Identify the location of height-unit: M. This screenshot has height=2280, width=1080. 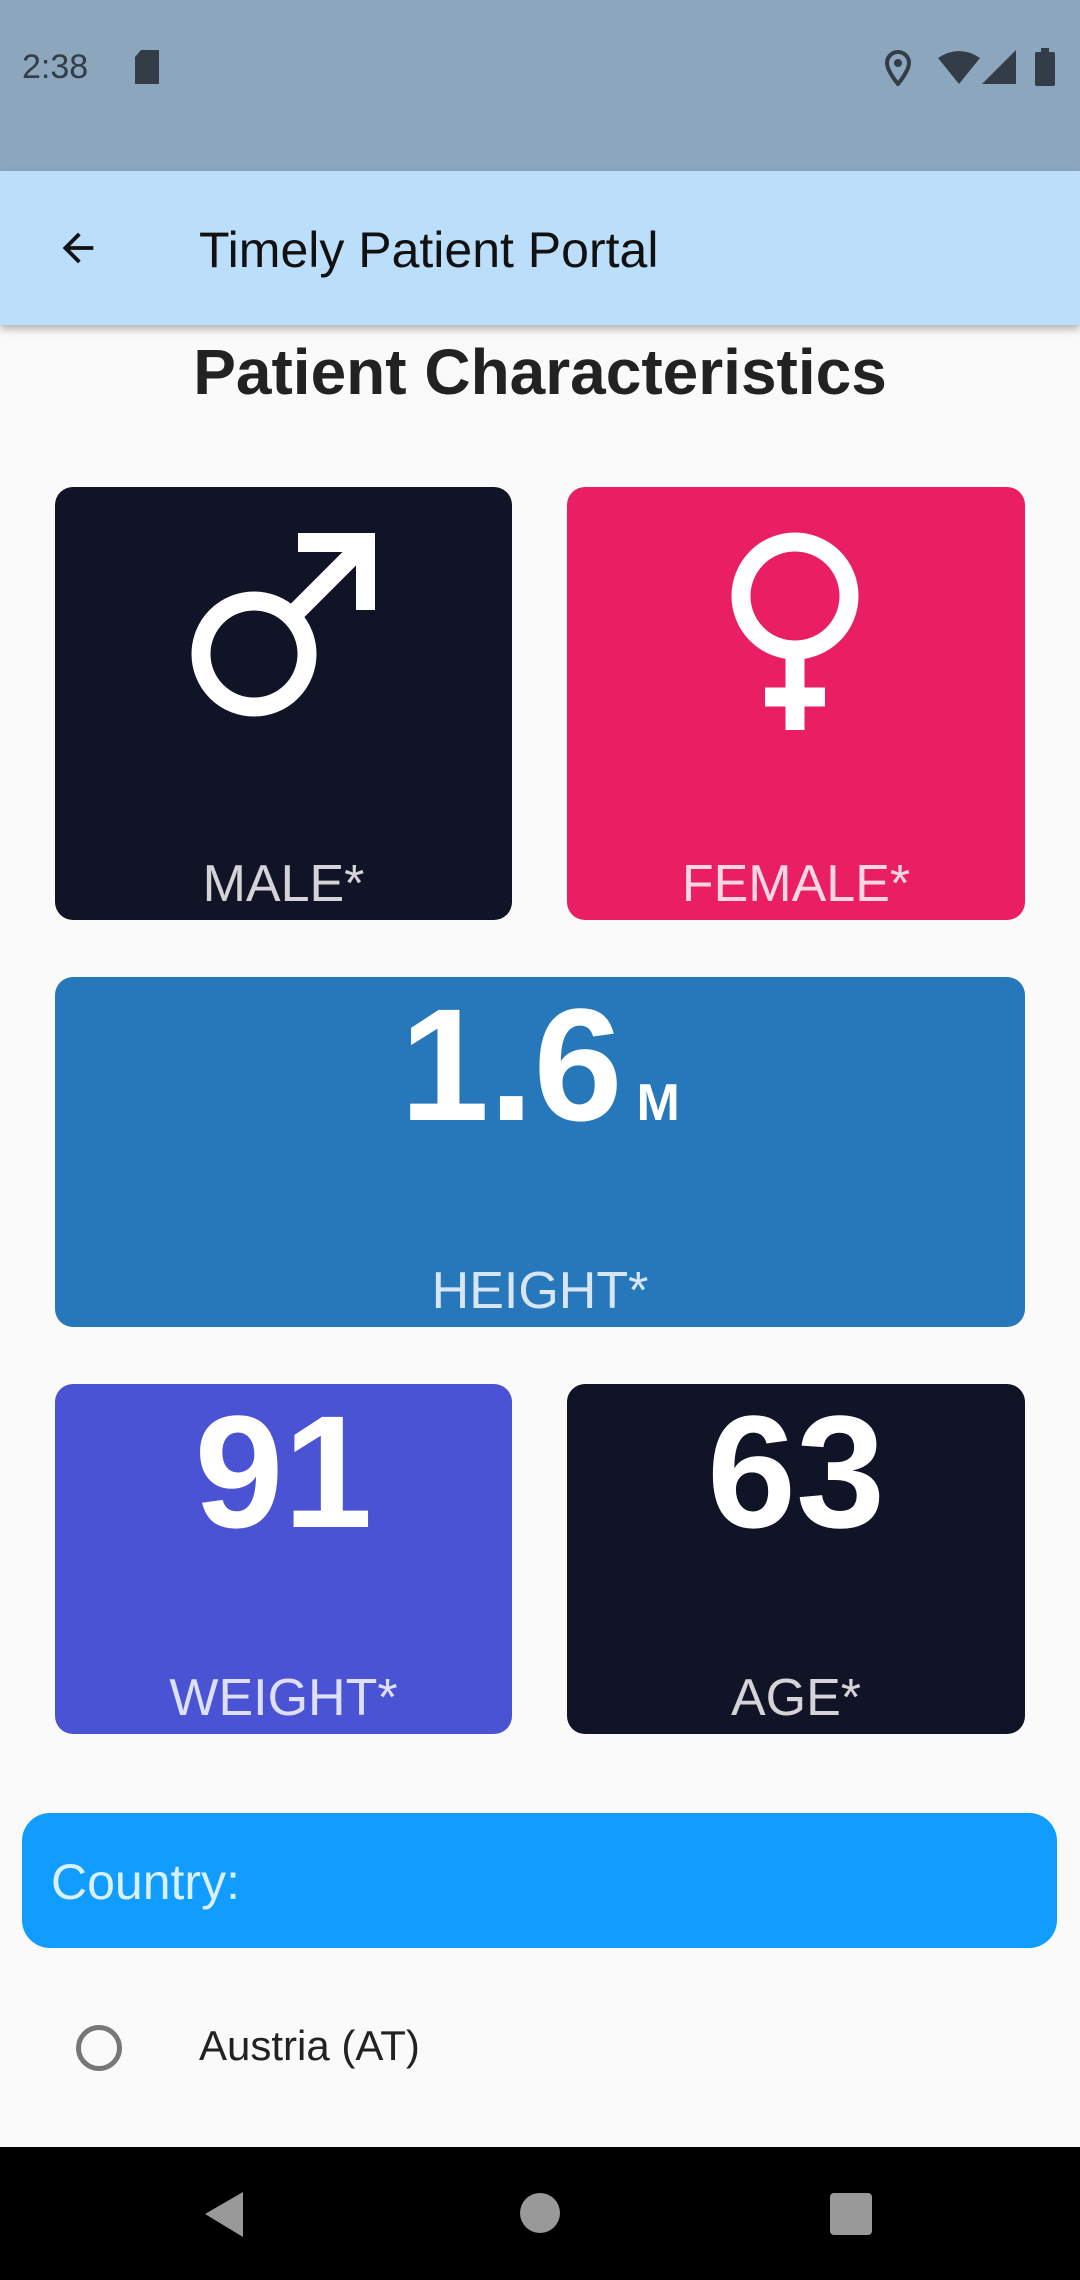
(658, 1103).